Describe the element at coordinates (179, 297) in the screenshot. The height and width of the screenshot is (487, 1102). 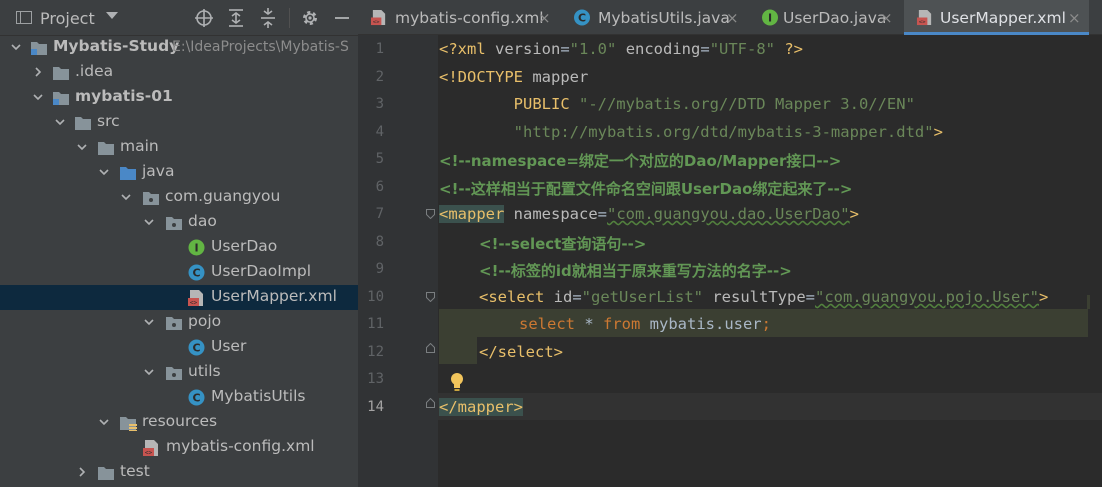
I see `tree-item-usermapper-xml: <> UserMapper.xml` at that location.